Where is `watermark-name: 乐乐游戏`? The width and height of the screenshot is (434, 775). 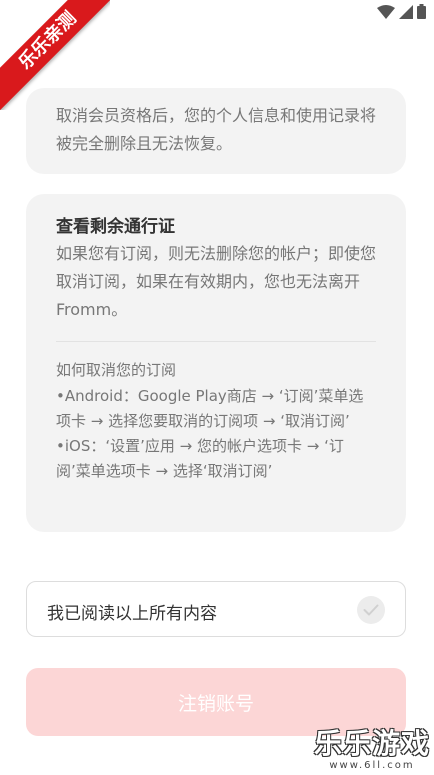 watermark-name: 乐乐游戏 is located at coordinates (371, 743).